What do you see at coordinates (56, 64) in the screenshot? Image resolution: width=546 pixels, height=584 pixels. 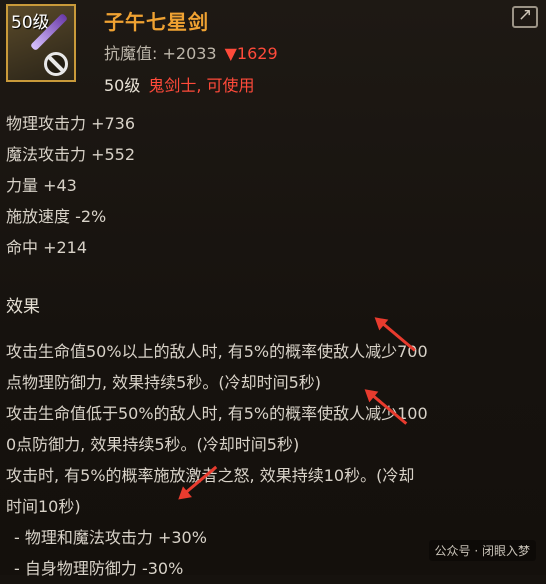 I see `forbidden-icon` at bounding box center [56, 64].